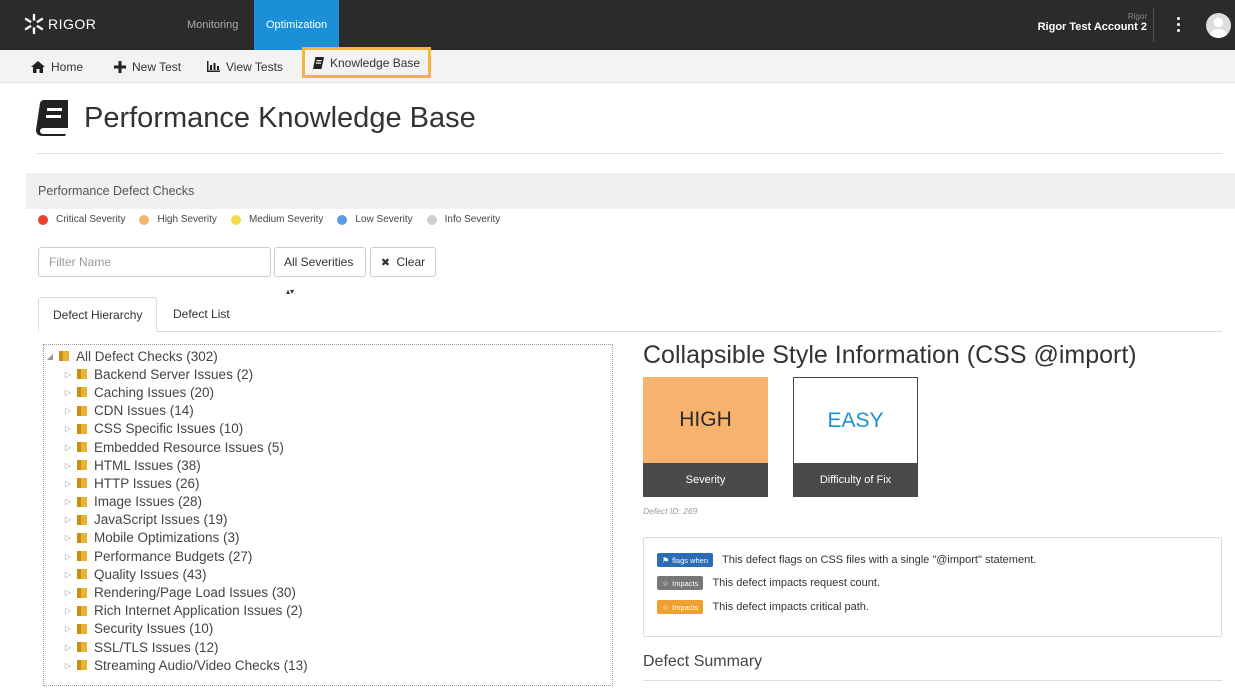  I want to click on tree-item: ▷ HTML Issues (38), so click(328, 465).